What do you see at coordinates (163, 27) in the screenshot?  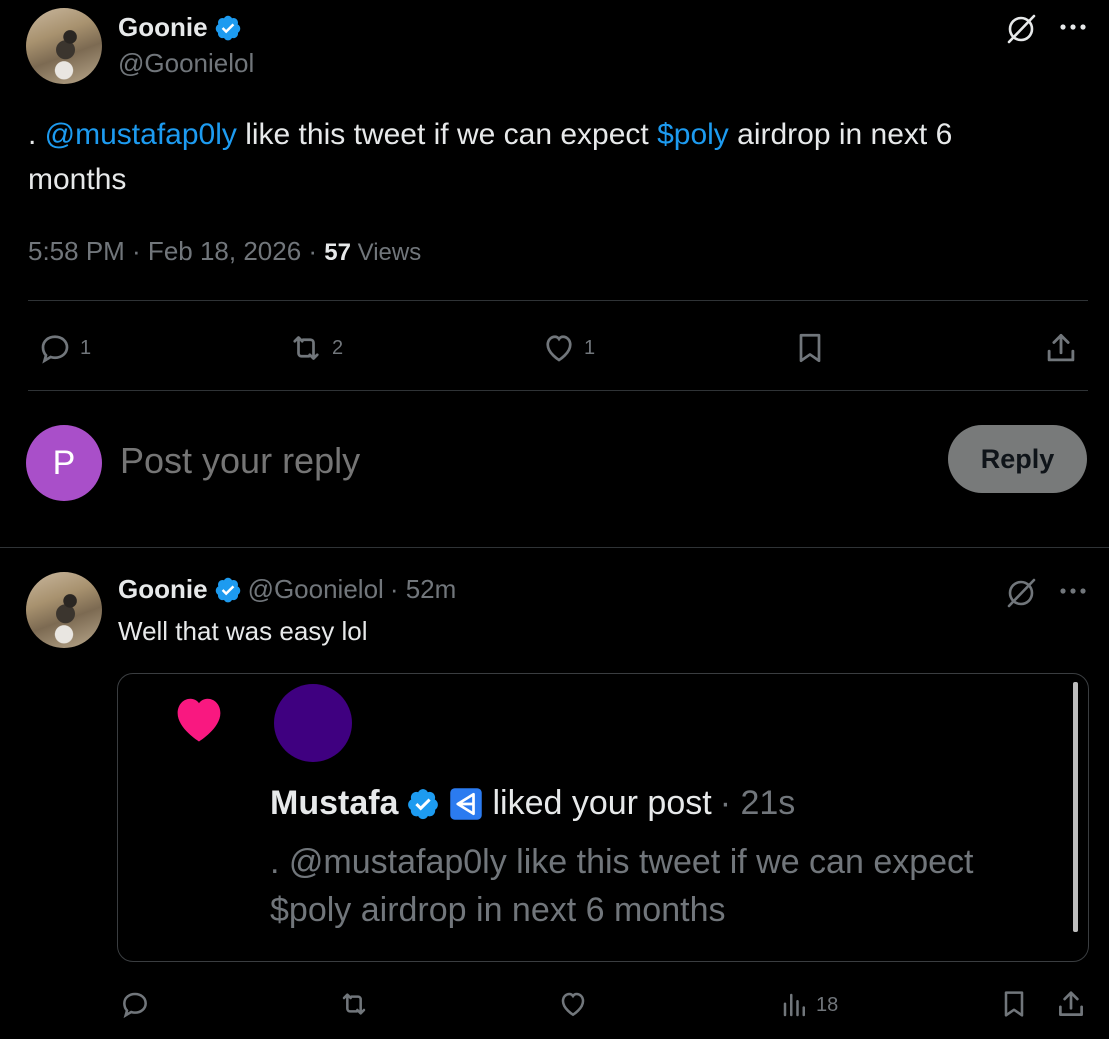 I see `author-name: Goonie` at bounding box center [163, 27].